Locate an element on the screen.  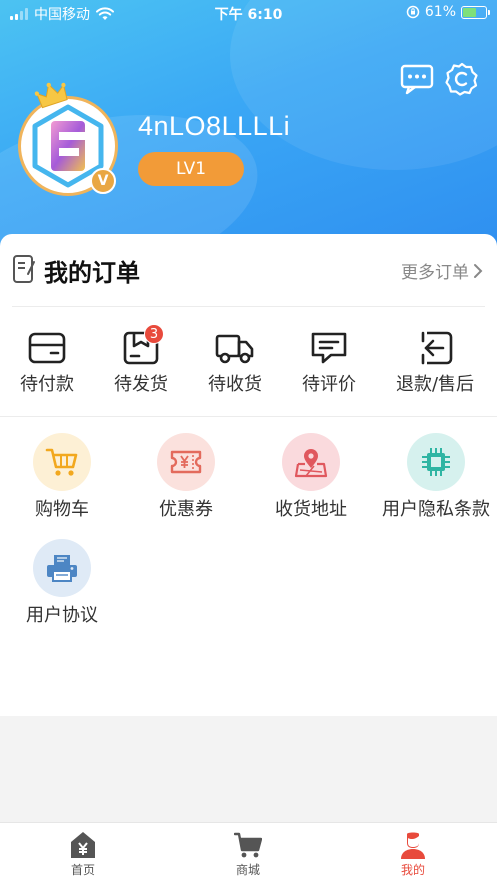
order-status-refund: 退款/售后 is located at coordinates (435, 363).